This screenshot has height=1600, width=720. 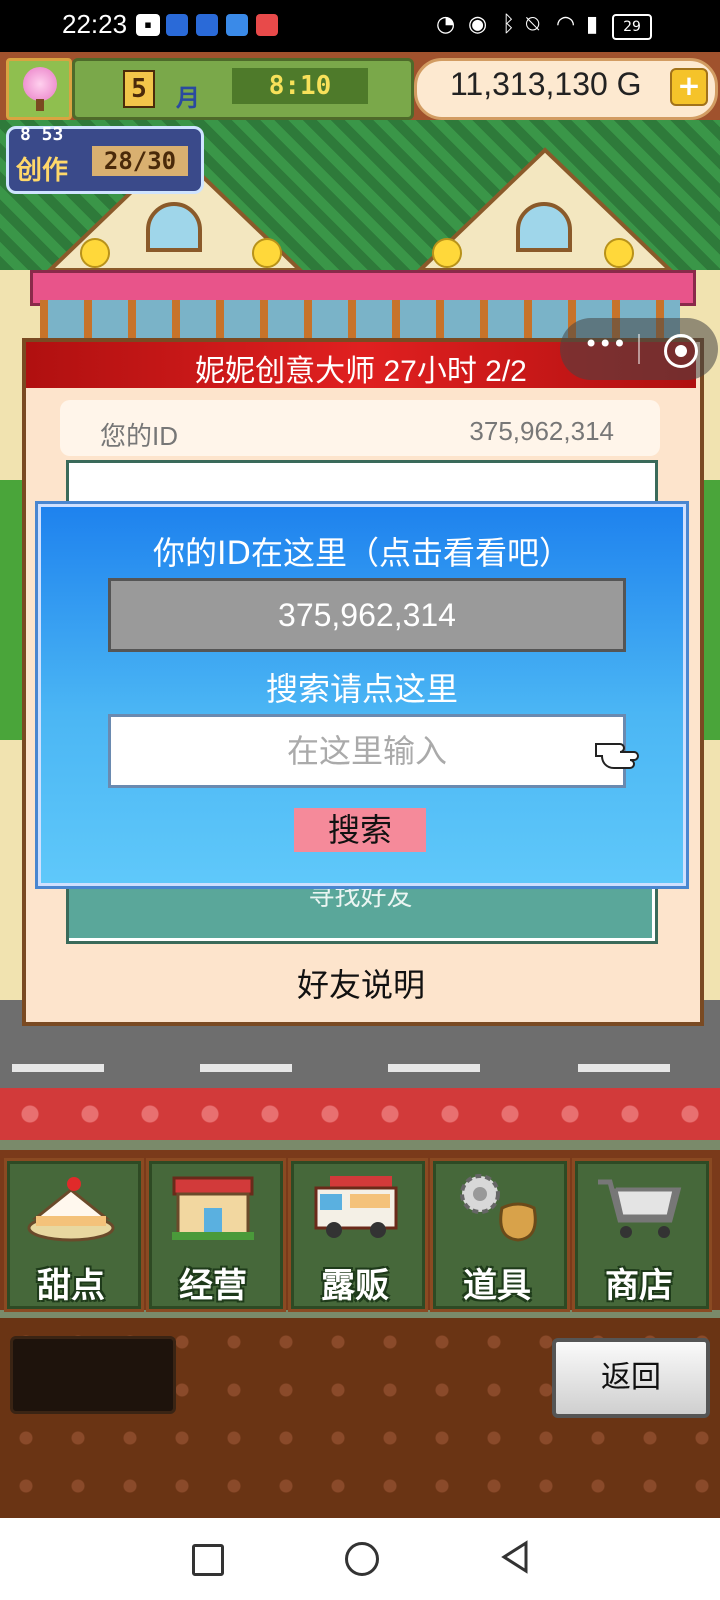 What do you see at coordinates (361, 983) in the screenshot?
I see `friend-help-button: 好友说明` at bounding box center [361, 983].